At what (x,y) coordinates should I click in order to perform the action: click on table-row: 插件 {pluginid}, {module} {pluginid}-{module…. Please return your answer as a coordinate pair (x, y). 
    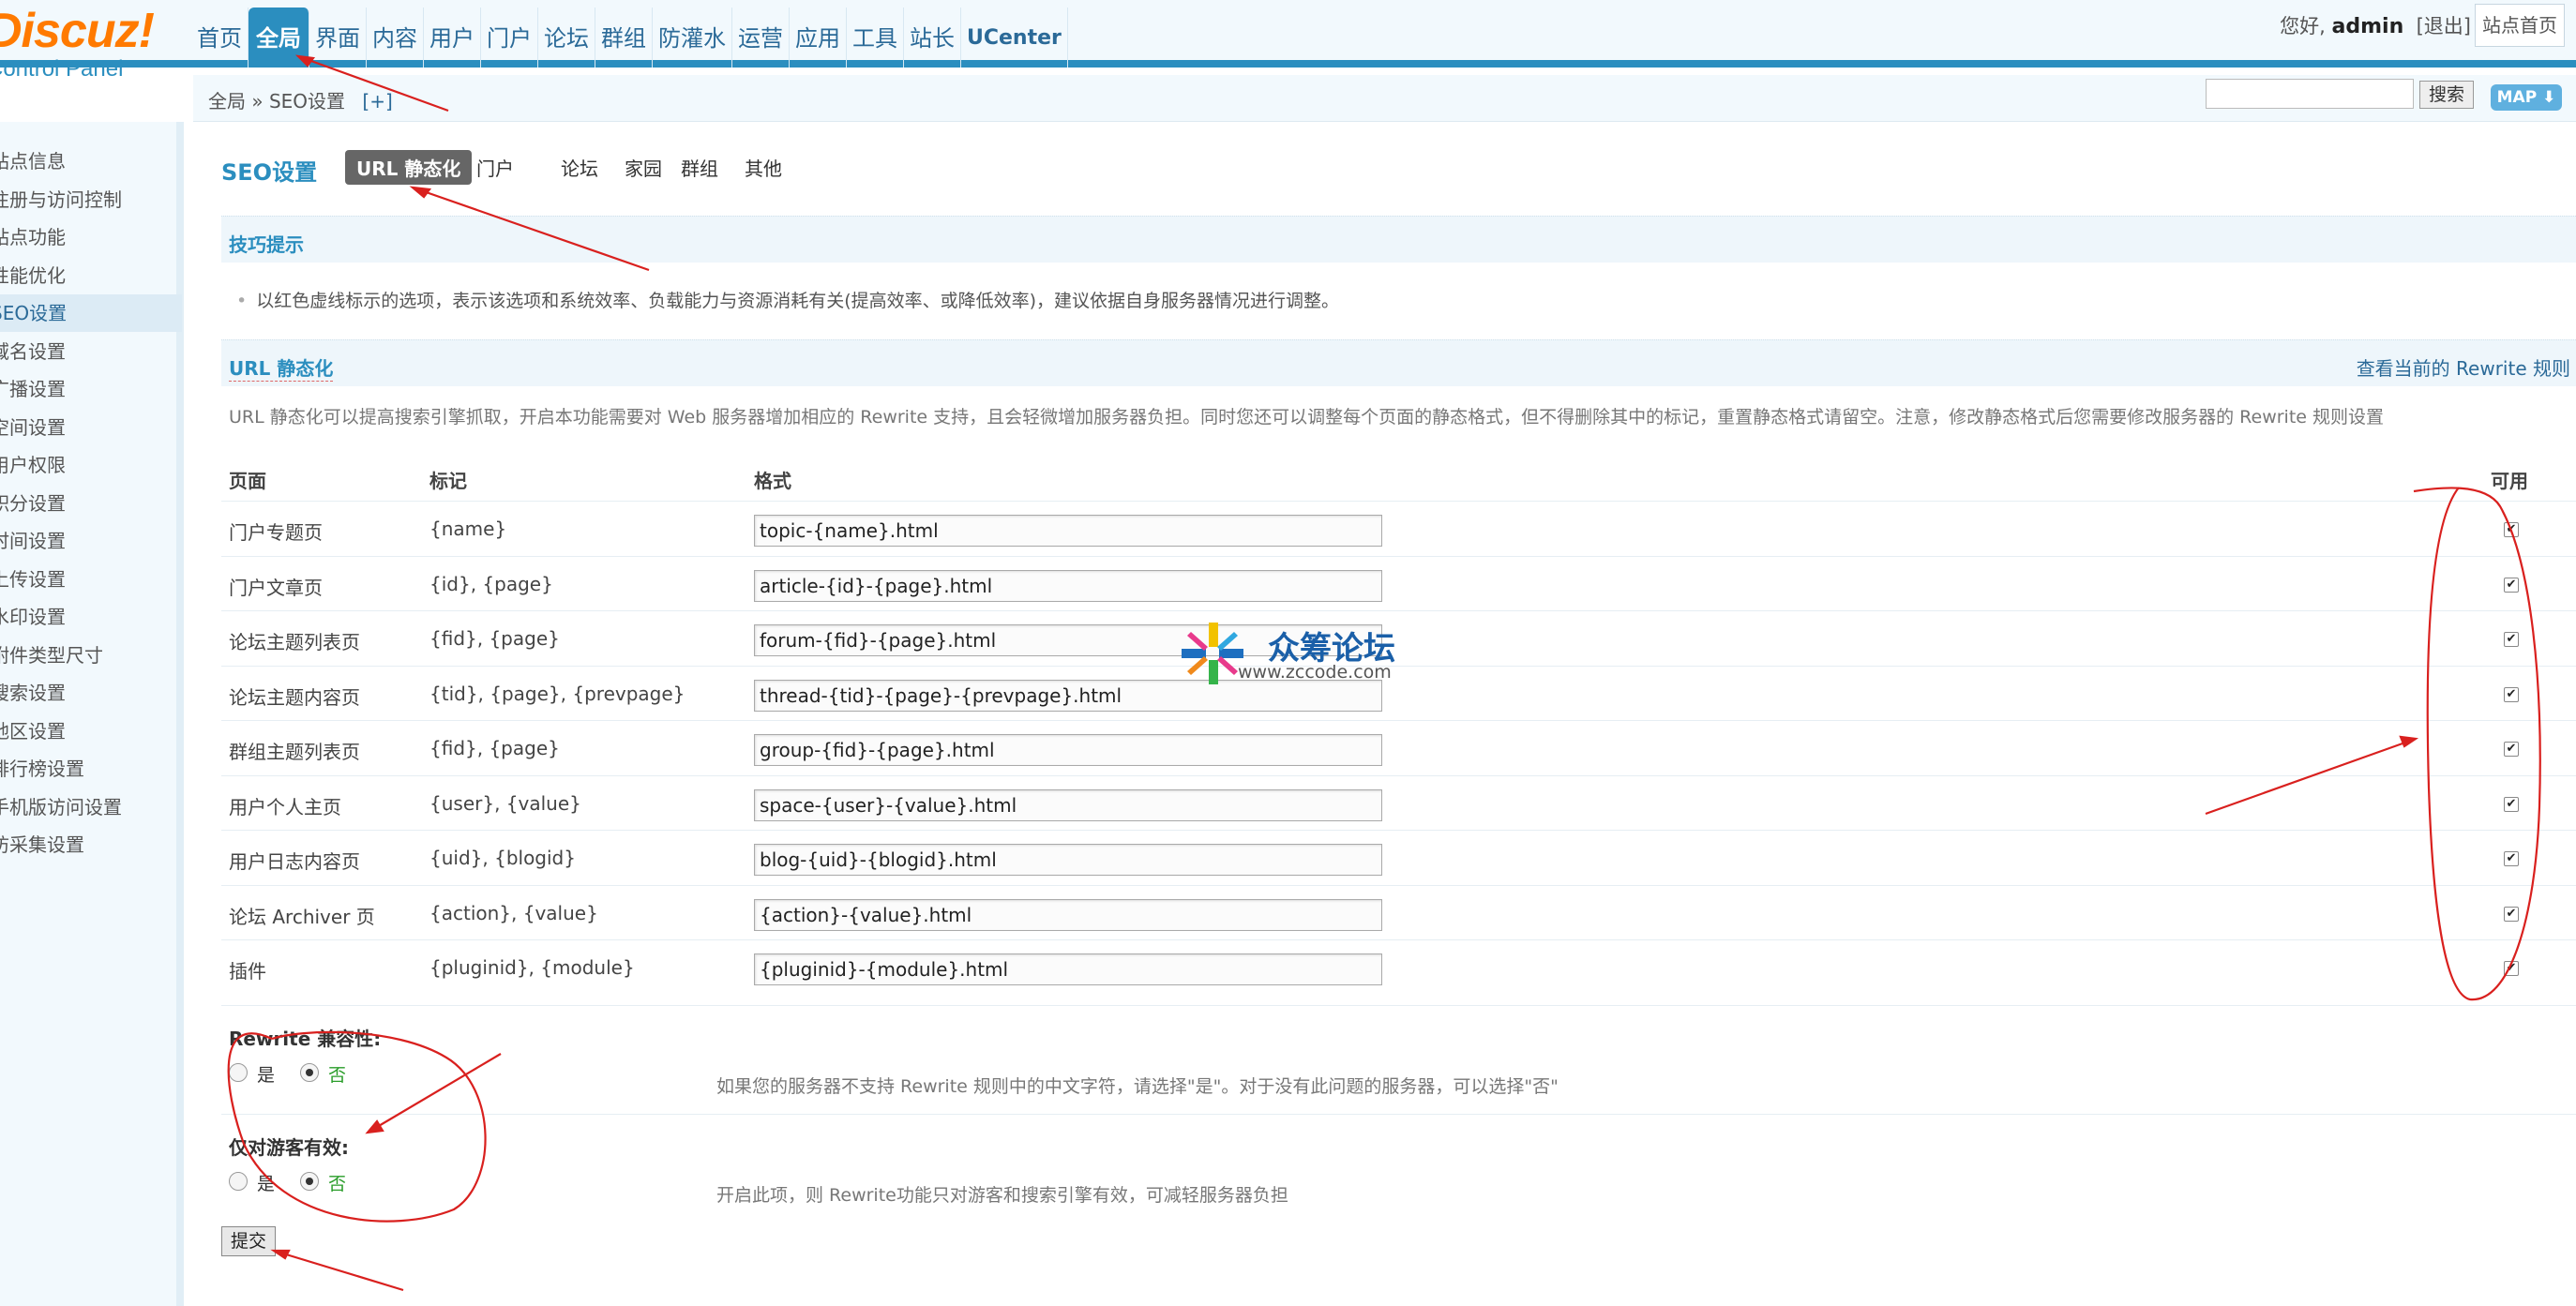
    Looking at the image, I should click on (1398, 966).